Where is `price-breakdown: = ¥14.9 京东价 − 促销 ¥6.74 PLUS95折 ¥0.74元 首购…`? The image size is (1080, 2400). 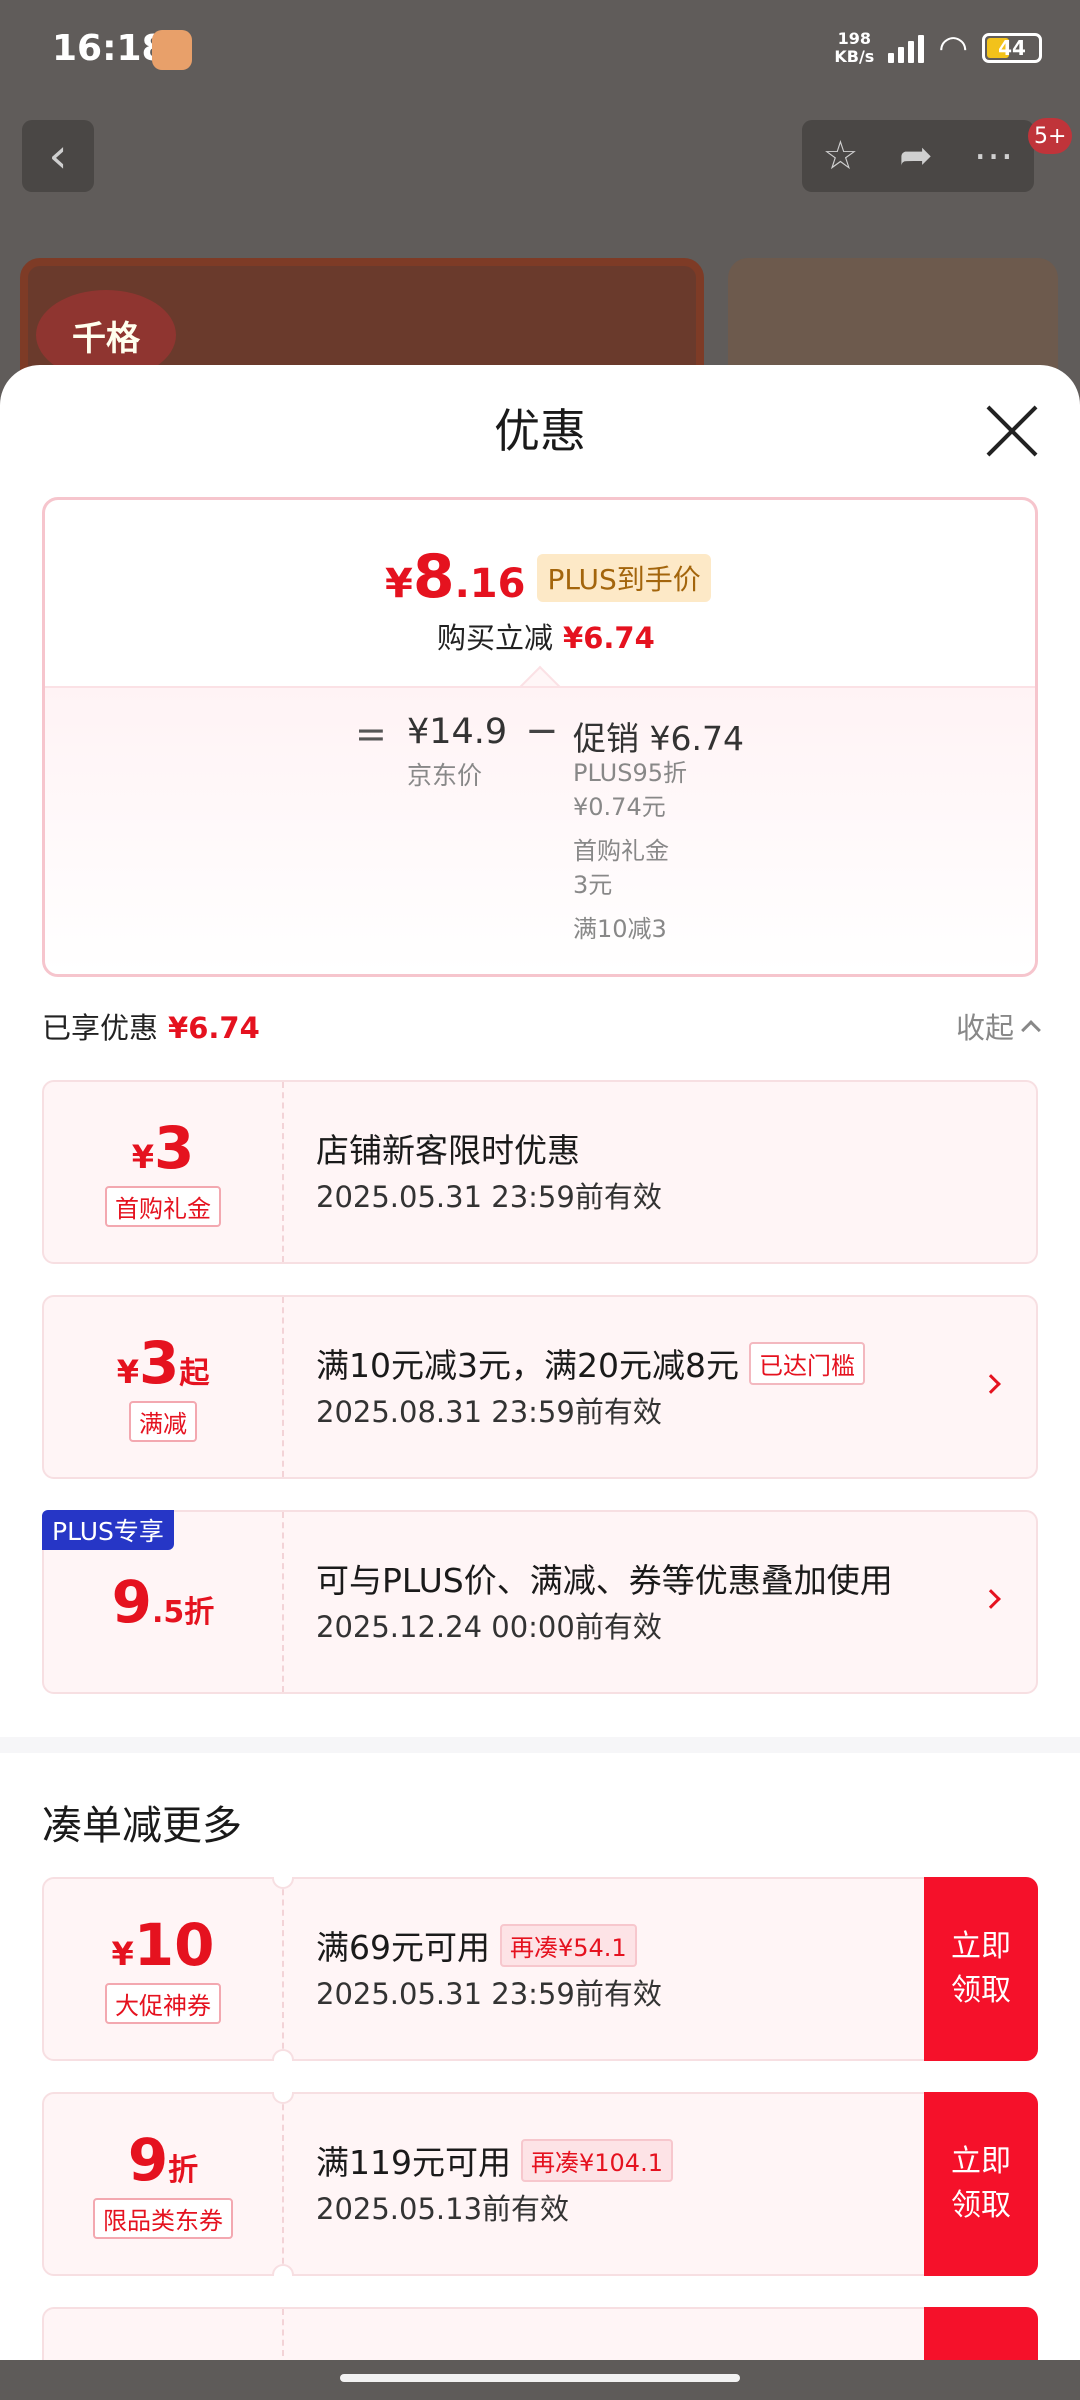
price-breakdown: = ¥14.9 京东价 − 促销 ¥6.74 PLUS95折 ¥0.74元 首购… is located at coordinates (540, 830).